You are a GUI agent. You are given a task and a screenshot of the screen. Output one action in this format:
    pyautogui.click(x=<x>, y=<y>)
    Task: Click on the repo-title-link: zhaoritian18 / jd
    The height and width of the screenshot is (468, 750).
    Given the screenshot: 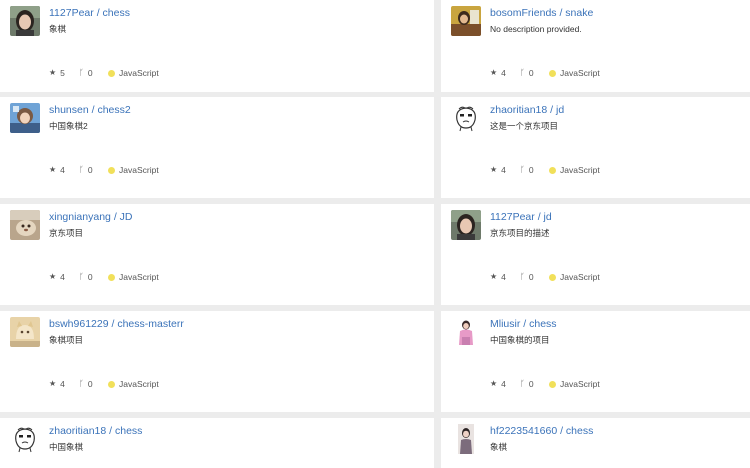 What is the action you would take?
    pyautogui.click(x=527, y=110)
    